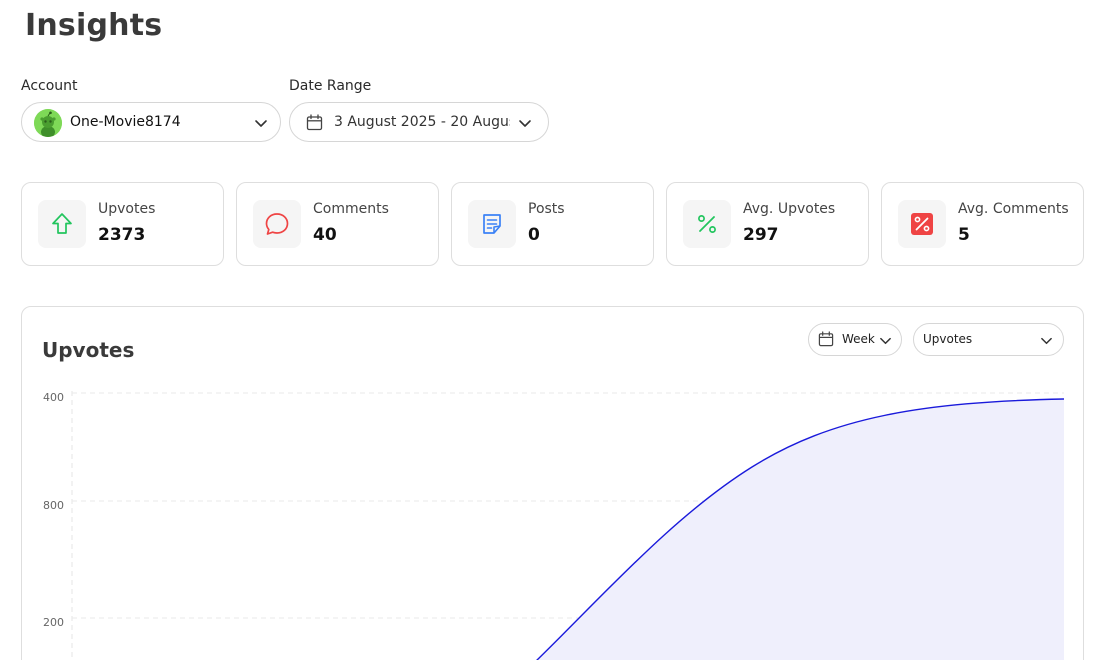 Image resolution: width=1100 pixels, height=660 pixels. What do you see at coordinates (48, 123) in the screenshot?
I see `reddit-avatar-icon` at bounding box center [48, 123].